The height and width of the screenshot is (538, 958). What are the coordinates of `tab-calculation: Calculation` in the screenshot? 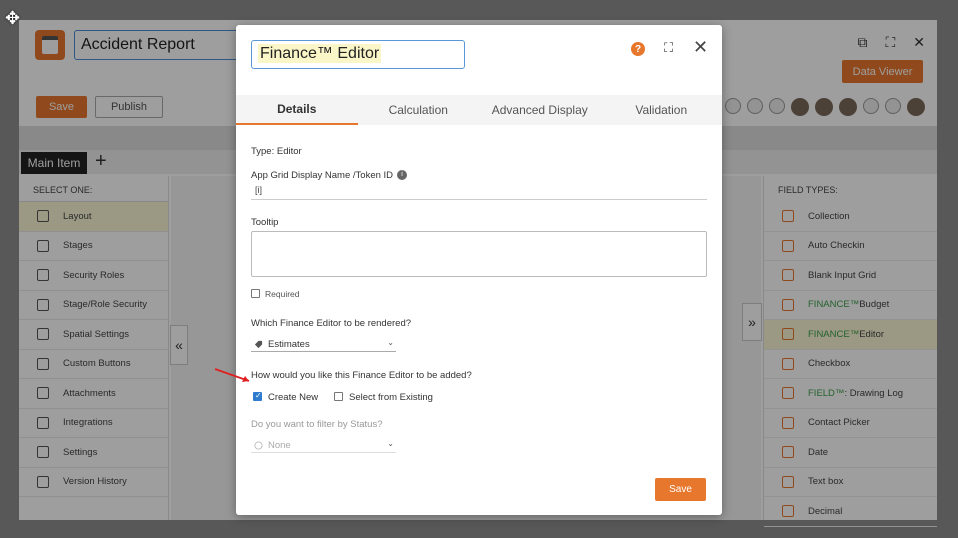 It's located at (419, 110).